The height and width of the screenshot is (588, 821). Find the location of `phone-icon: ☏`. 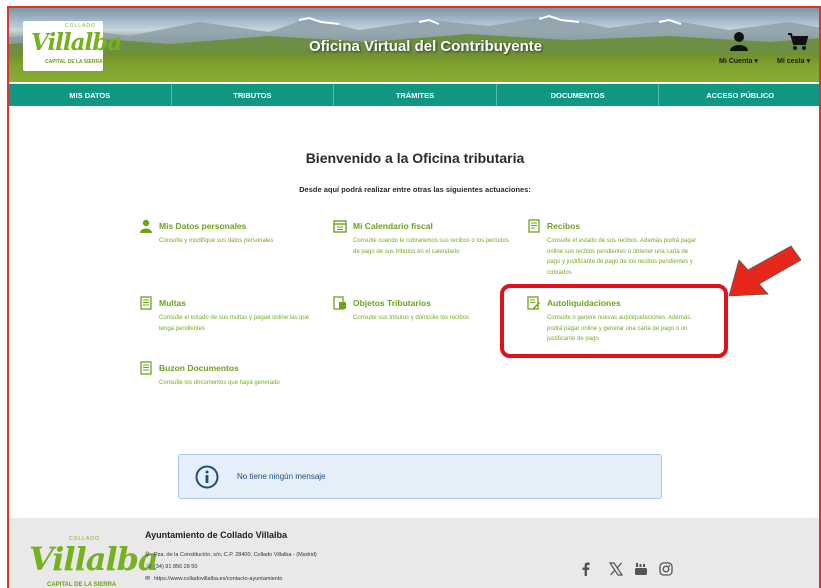

phone-icon: ☏ is located at coordinates (149, 567).